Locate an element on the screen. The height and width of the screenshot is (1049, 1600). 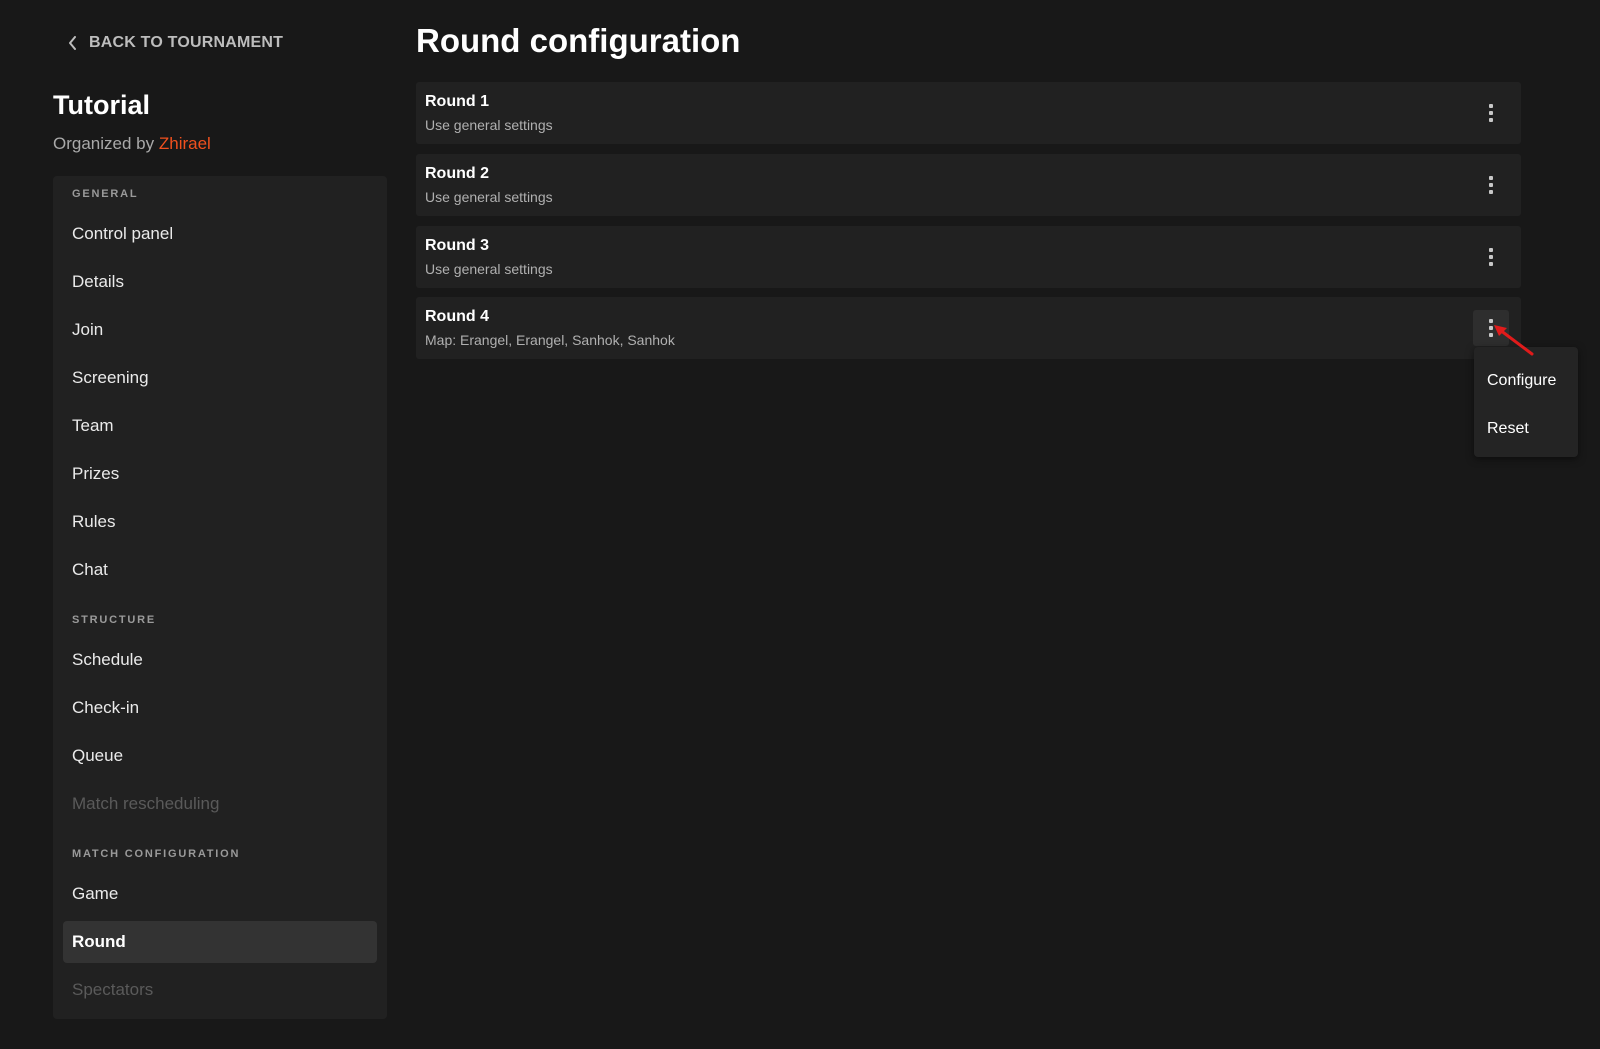
menu-item-reset: Reset is located at coordinates (1526, 429).